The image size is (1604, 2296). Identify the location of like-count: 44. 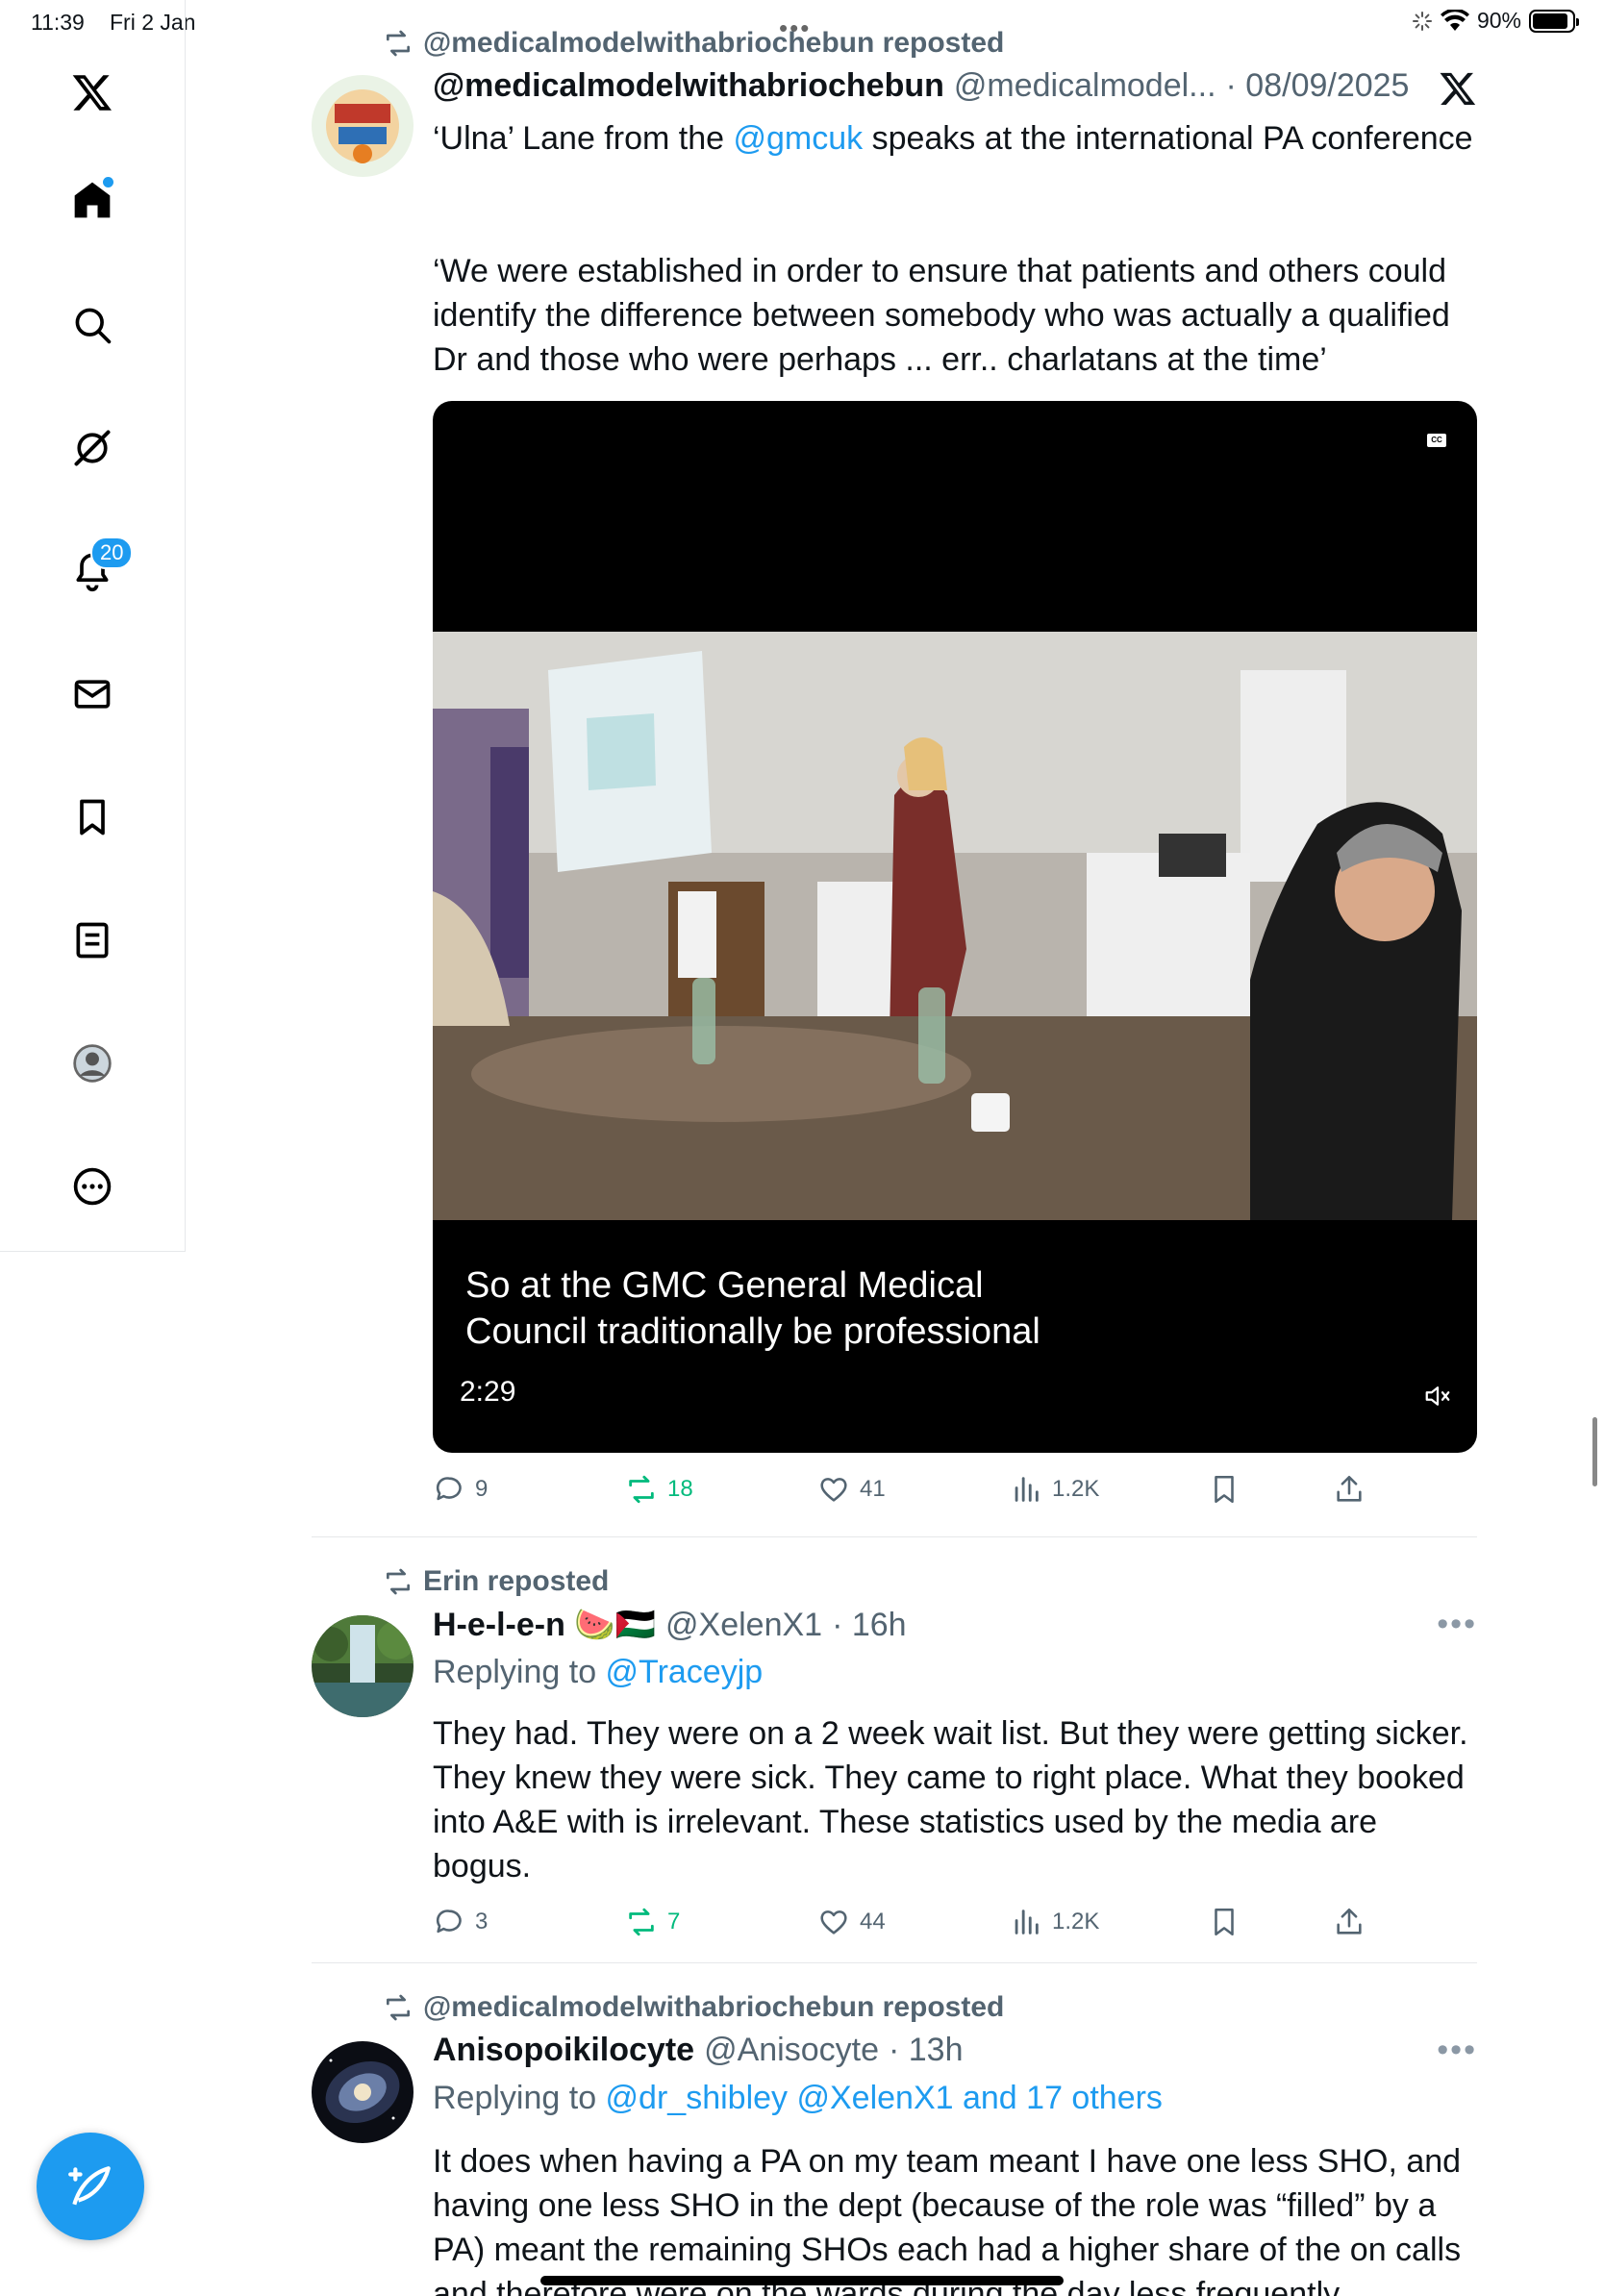
(873, 1921).